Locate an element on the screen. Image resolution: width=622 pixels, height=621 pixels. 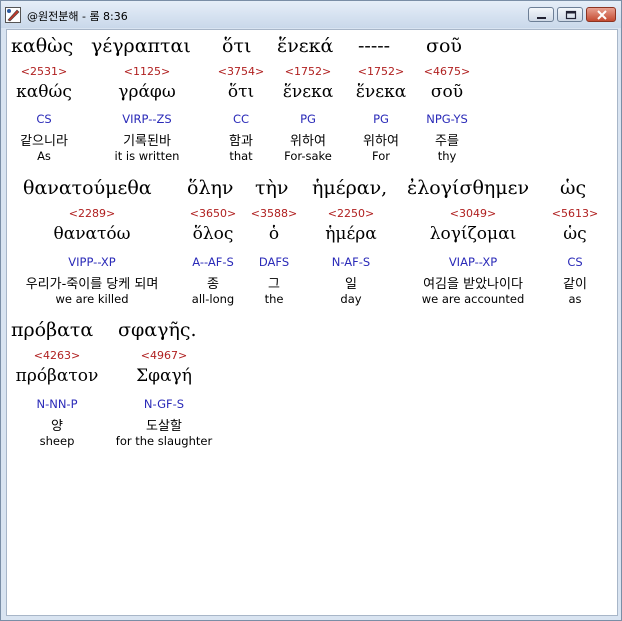
english-gloss: as is located at coordinates (575, 299).